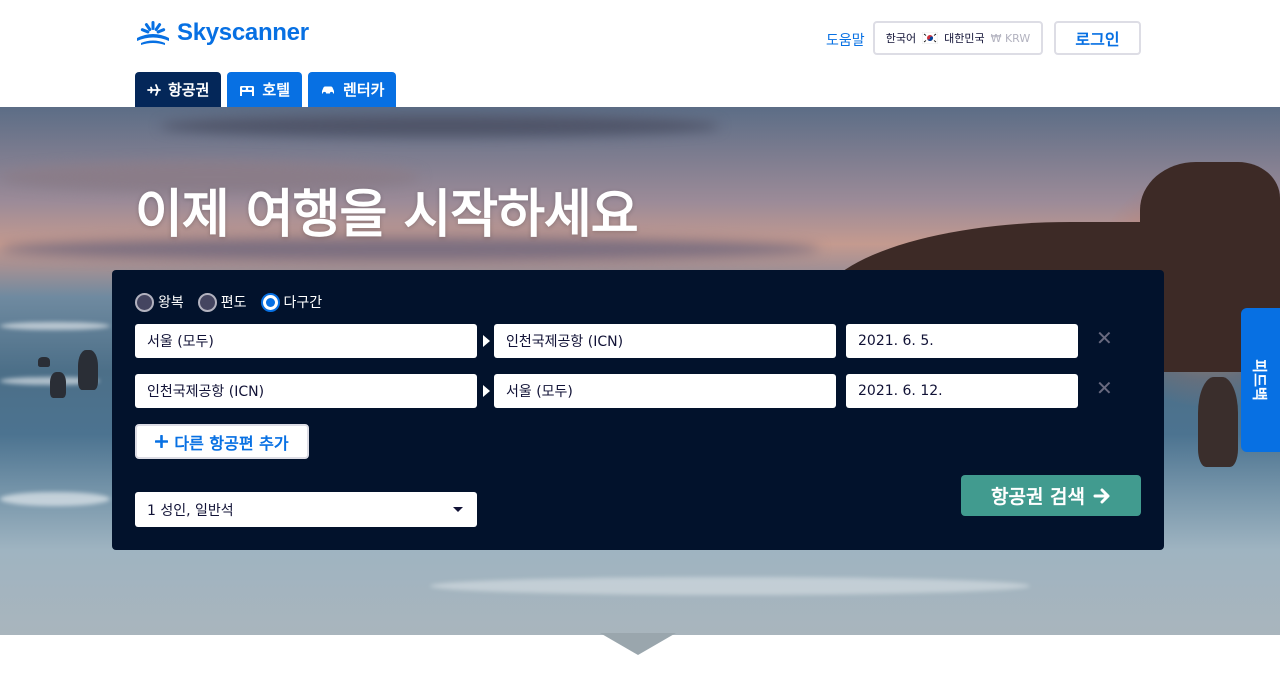 The image size is (1280, 691). I want to click on trip-type-one-way: 편도, so click(222, 302).